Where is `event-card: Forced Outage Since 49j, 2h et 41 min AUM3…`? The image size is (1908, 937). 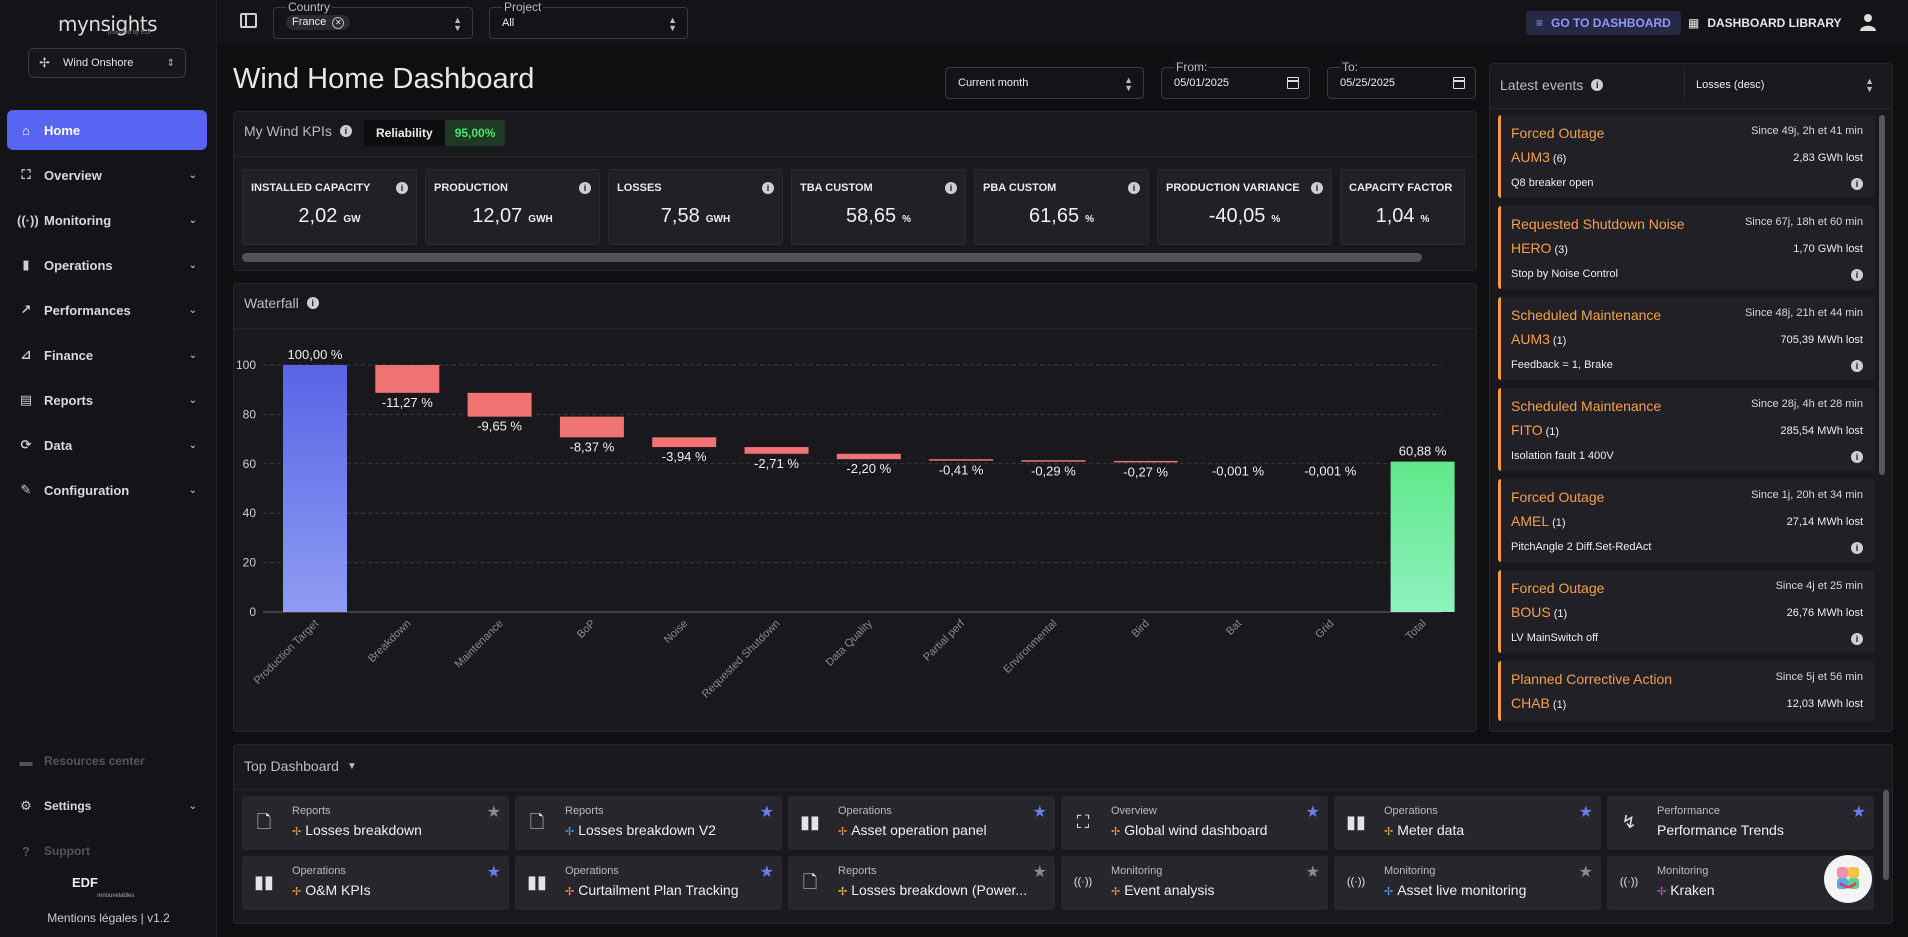 event-card: Forced Outage Since 49j, 2h et 41 min AUM3… is located at coordinates (1686, 156).